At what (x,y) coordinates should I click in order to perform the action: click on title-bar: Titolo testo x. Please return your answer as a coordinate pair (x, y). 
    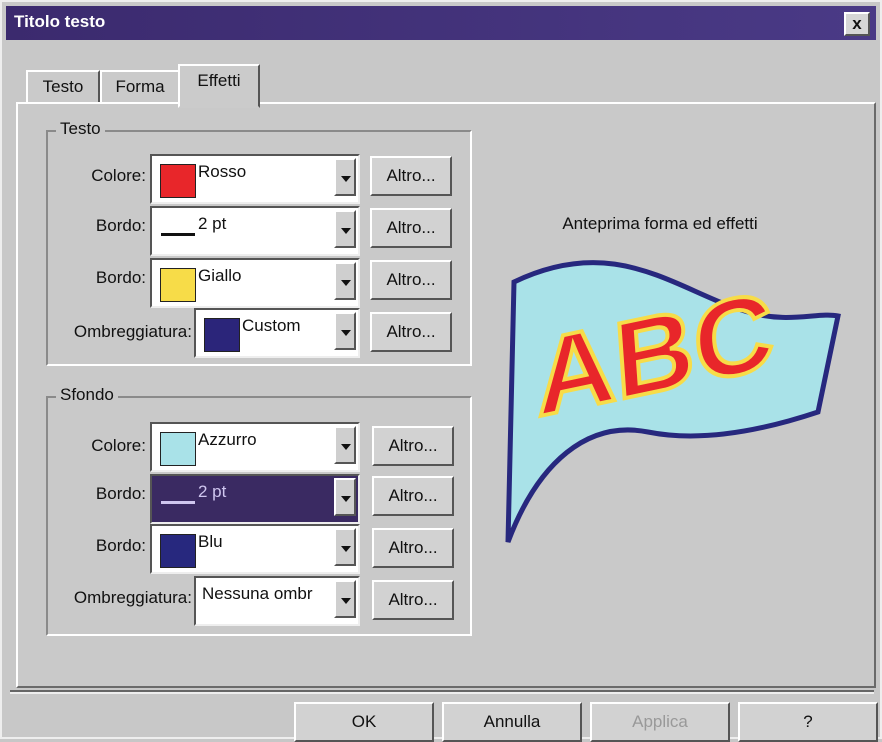
    Looking at the image, I should click on (441, 23).